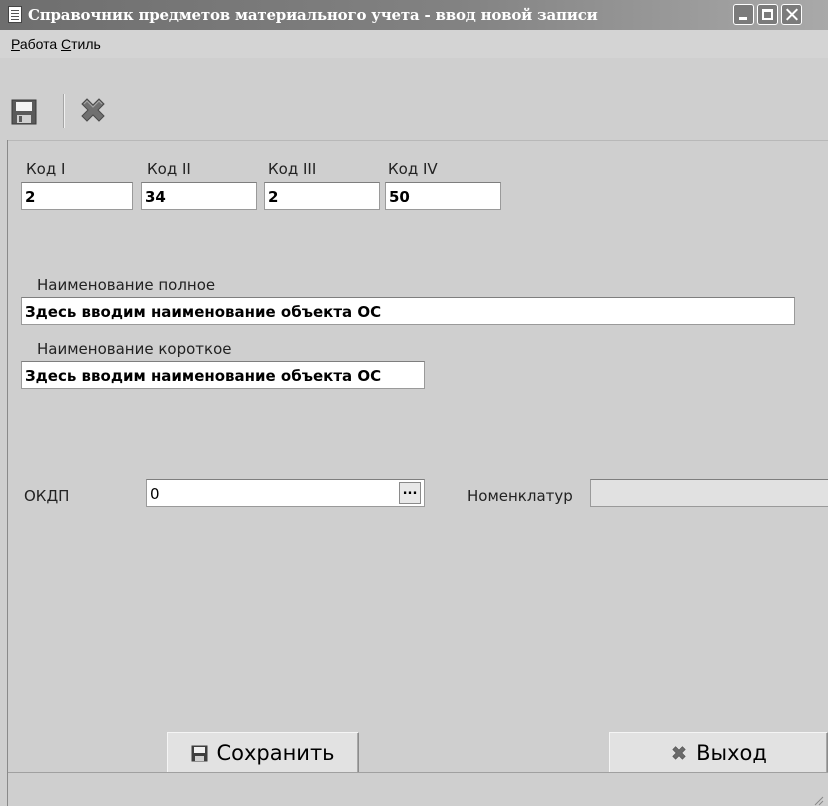  Describe the element at coordinates (92, 111) in the screenshot. I see `delete-x-icon` at that location.